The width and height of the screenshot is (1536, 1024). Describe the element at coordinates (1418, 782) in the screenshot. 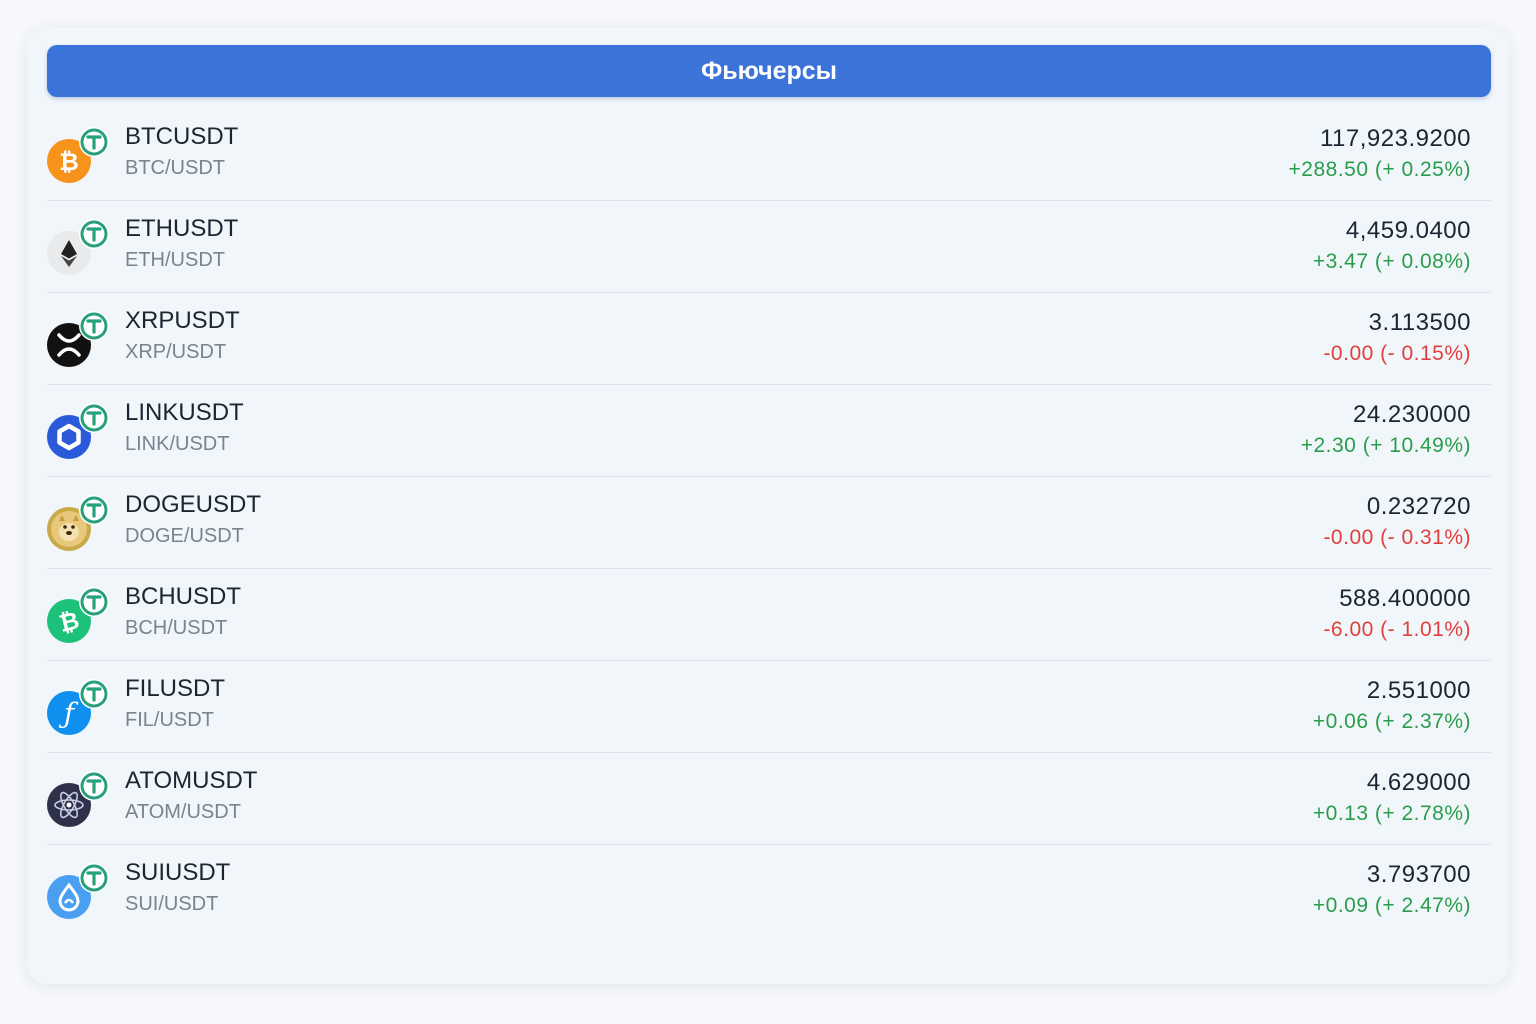

I see `ticker-price: 4.629000` at that location.